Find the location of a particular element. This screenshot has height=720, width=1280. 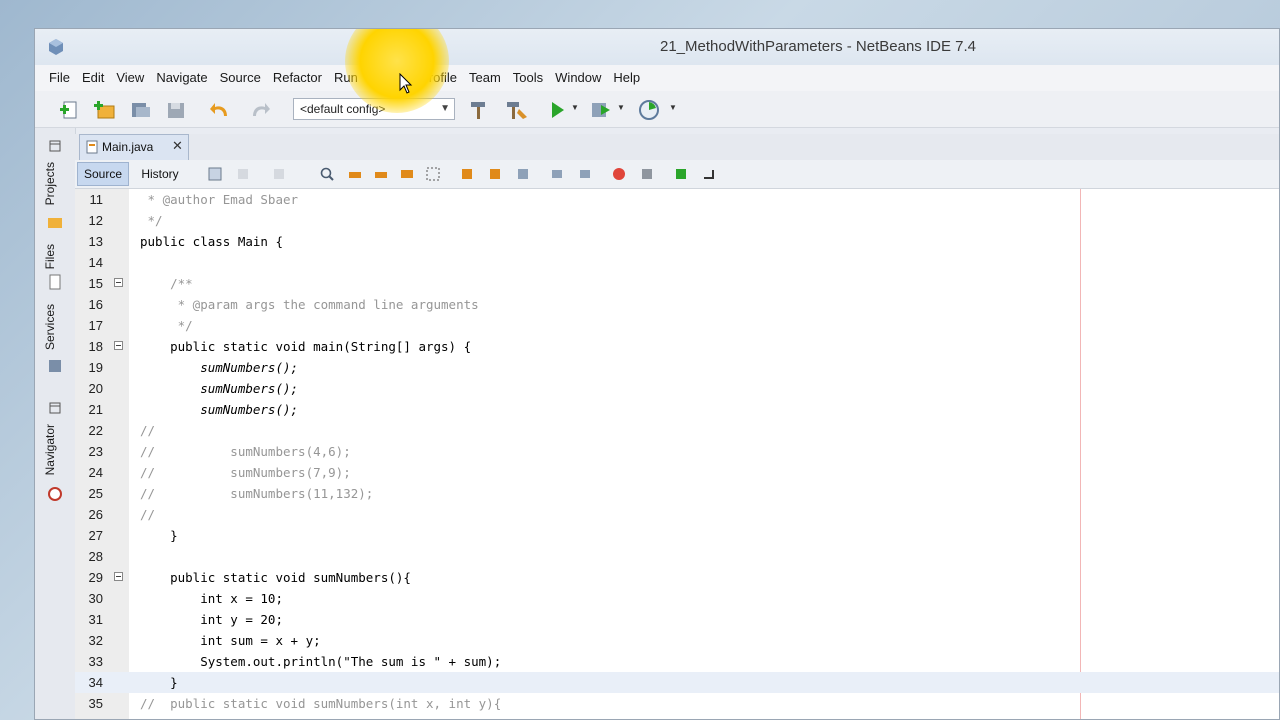

menu-refactor: Refactor is located at coordinates (297, 78).